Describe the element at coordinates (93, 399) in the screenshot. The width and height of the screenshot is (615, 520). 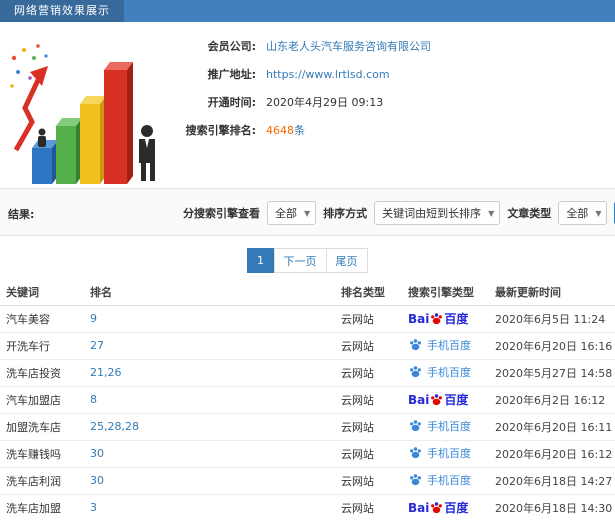
I see `rank-link: 8` at that location.